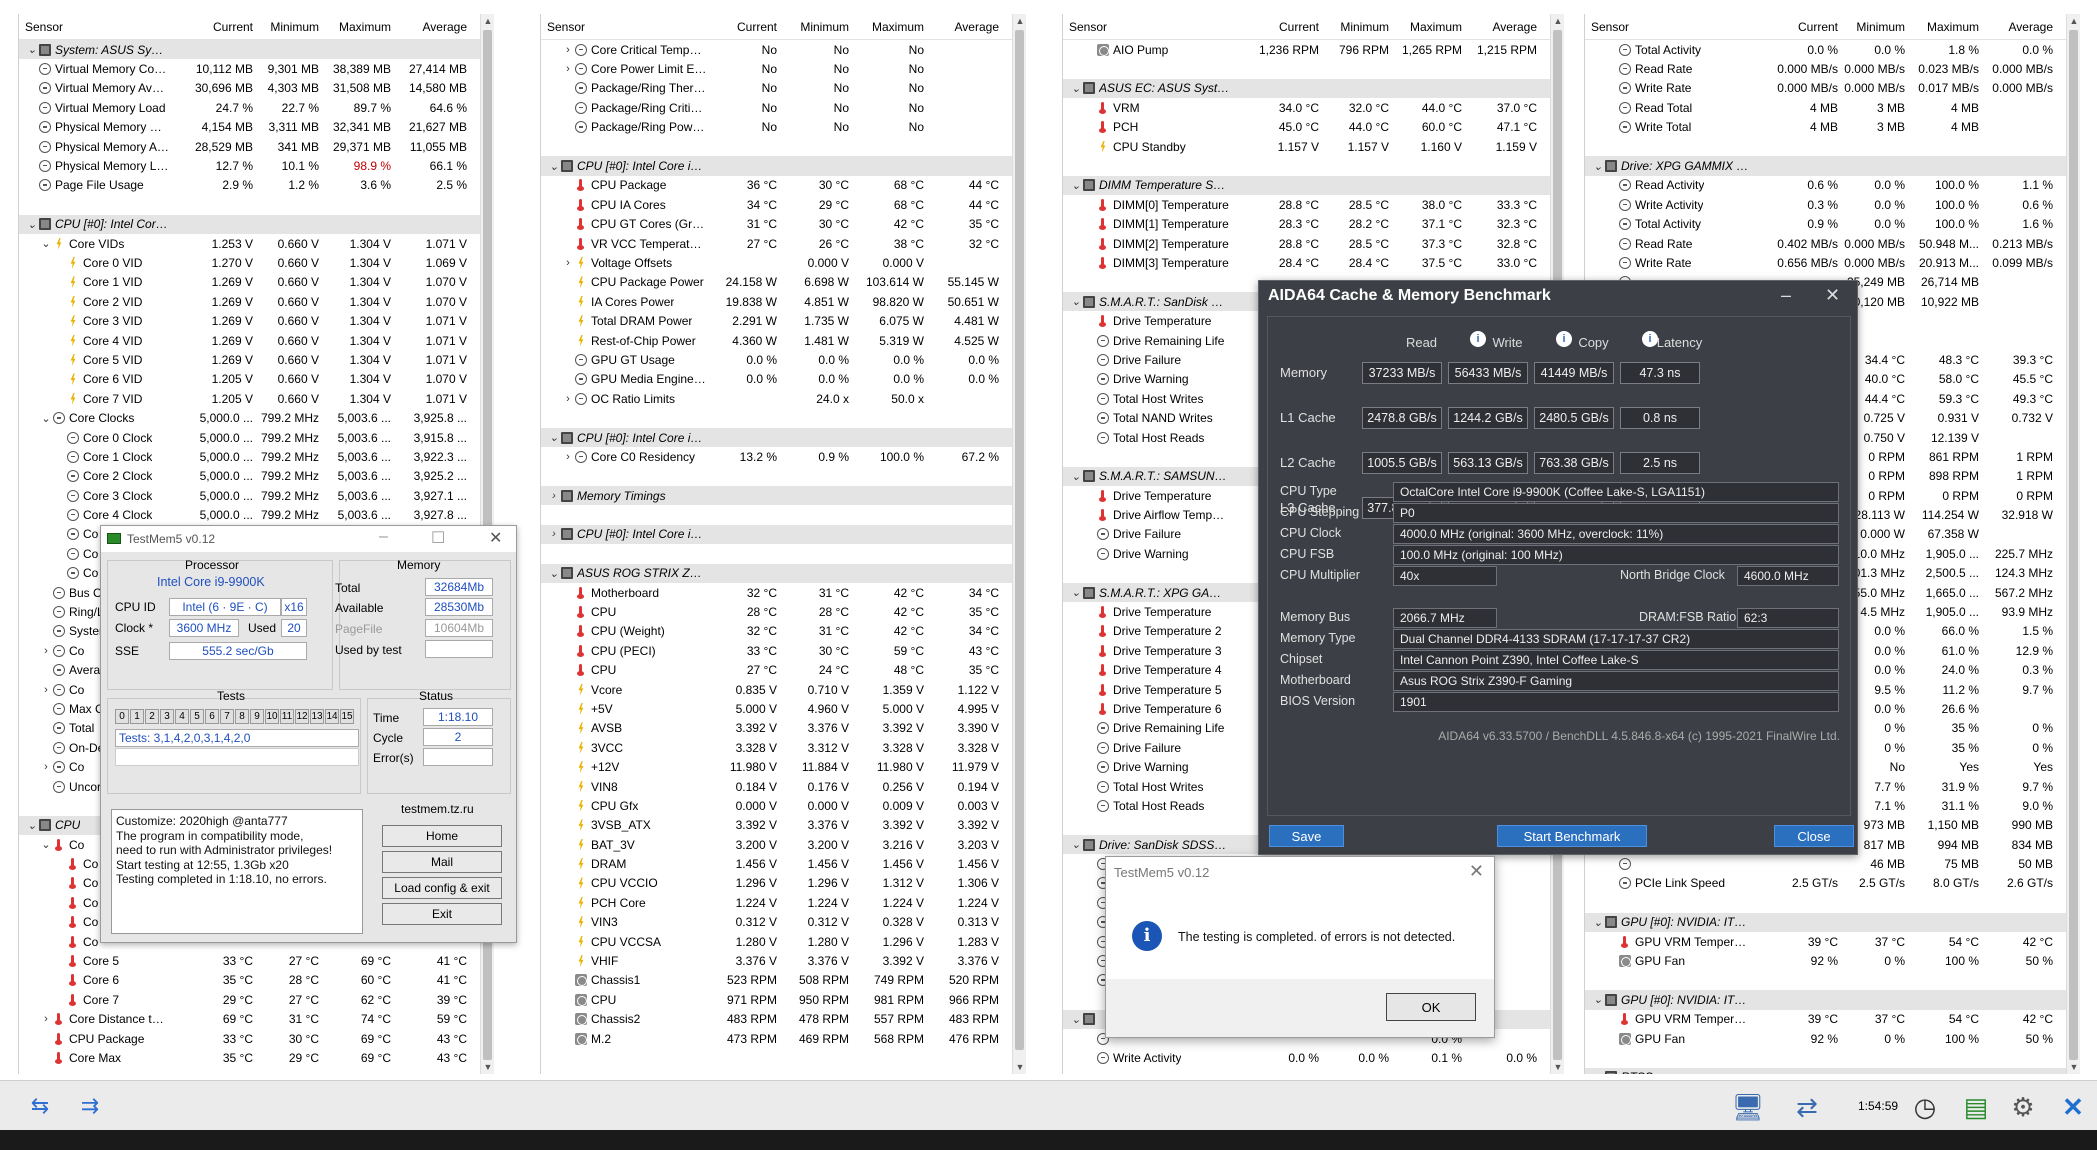 The width and height of the screenshot is (2097, 1150). Describe the element at coordinates (1431, 1007) in the screenshot. I see `ok-button: OK` at that location.